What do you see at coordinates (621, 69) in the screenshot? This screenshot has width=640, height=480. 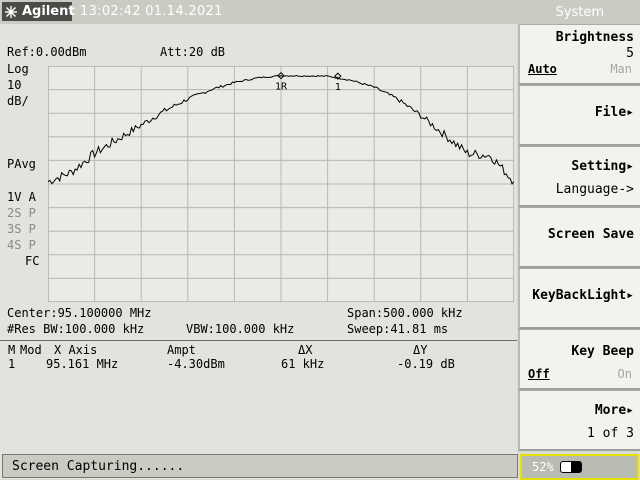 I see `brightness-man-option: Man` at bounding box center [621, 69].